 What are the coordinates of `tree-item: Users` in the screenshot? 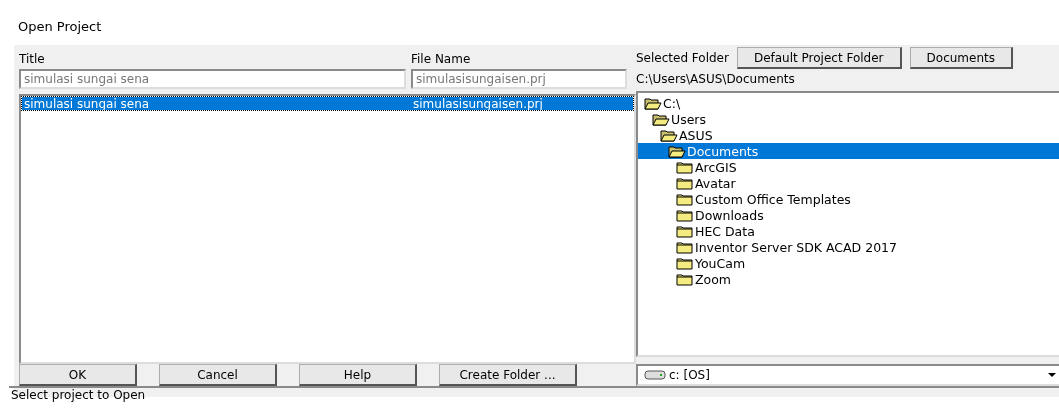 It's located at (848, 119).